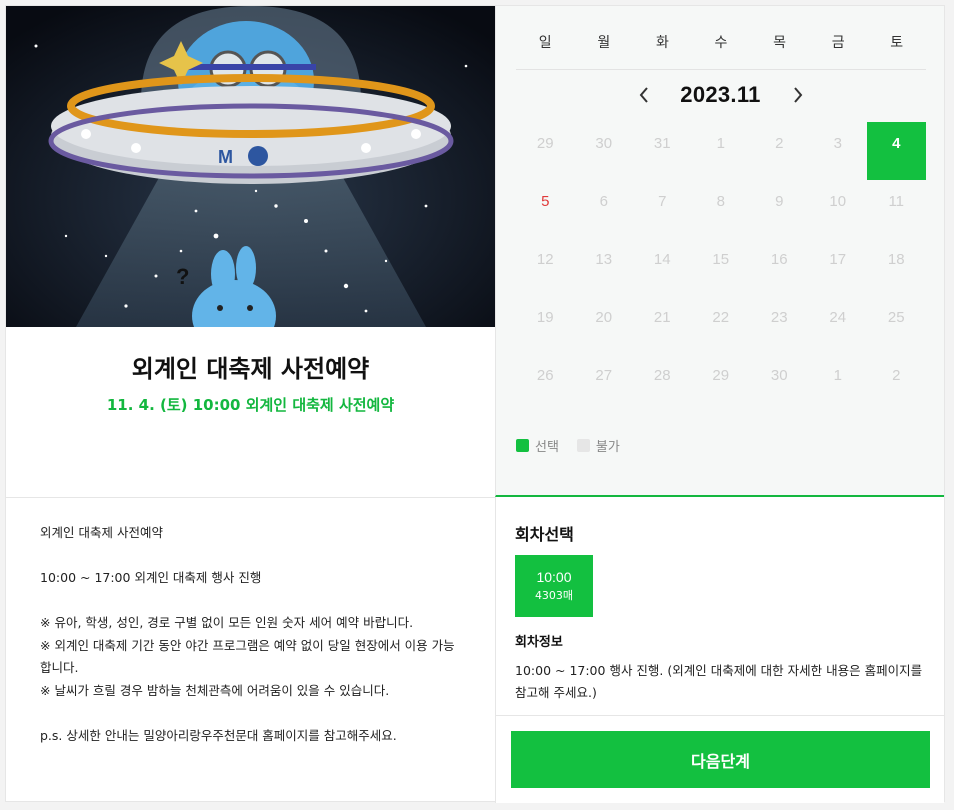  I want to click on session-slot-count: 4303매, so click(554, 595).